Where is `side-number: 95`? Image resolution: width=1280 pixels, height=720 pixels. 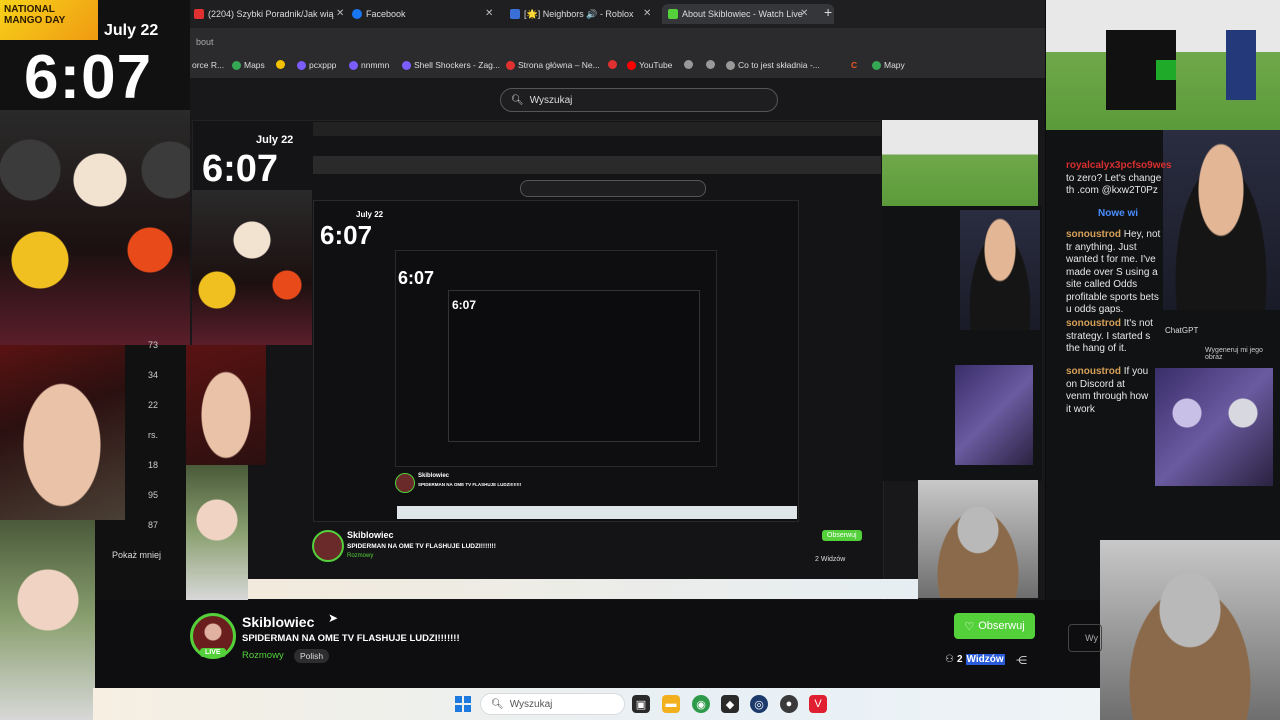 side-number: 95 is located at coordinates (153, 495).